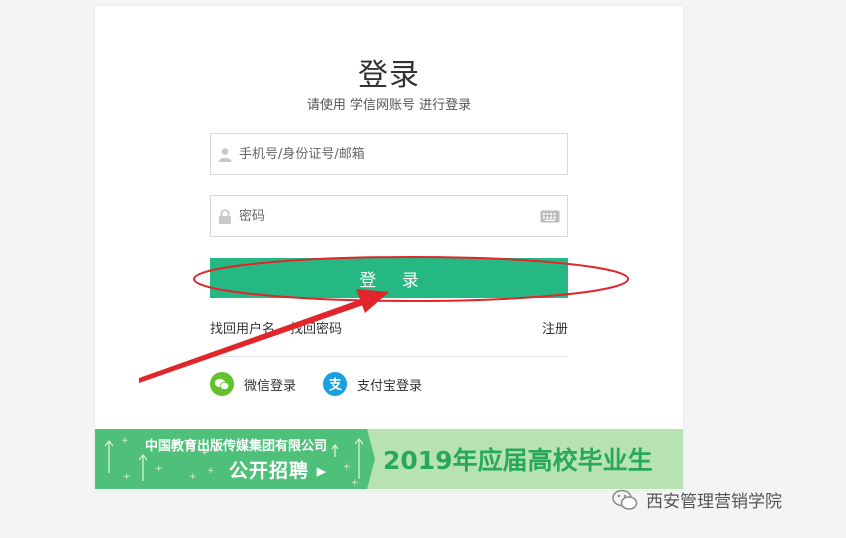 The width and height of the screenshot is (846, 538). I want to click on page-title: 登录, so click(389, 75).